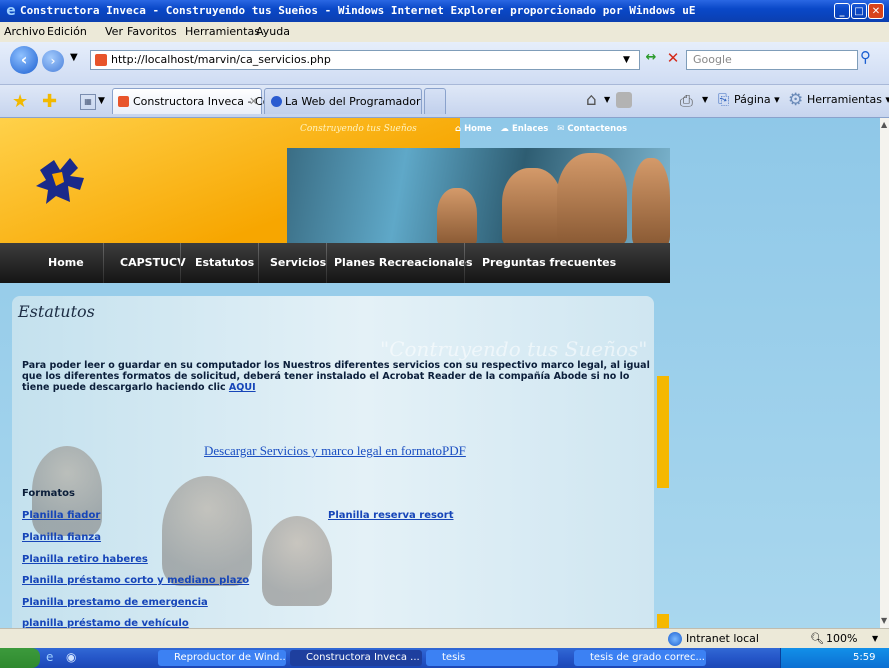  I want to click on print-dropdown-icon: ▼, so click(705, 99).